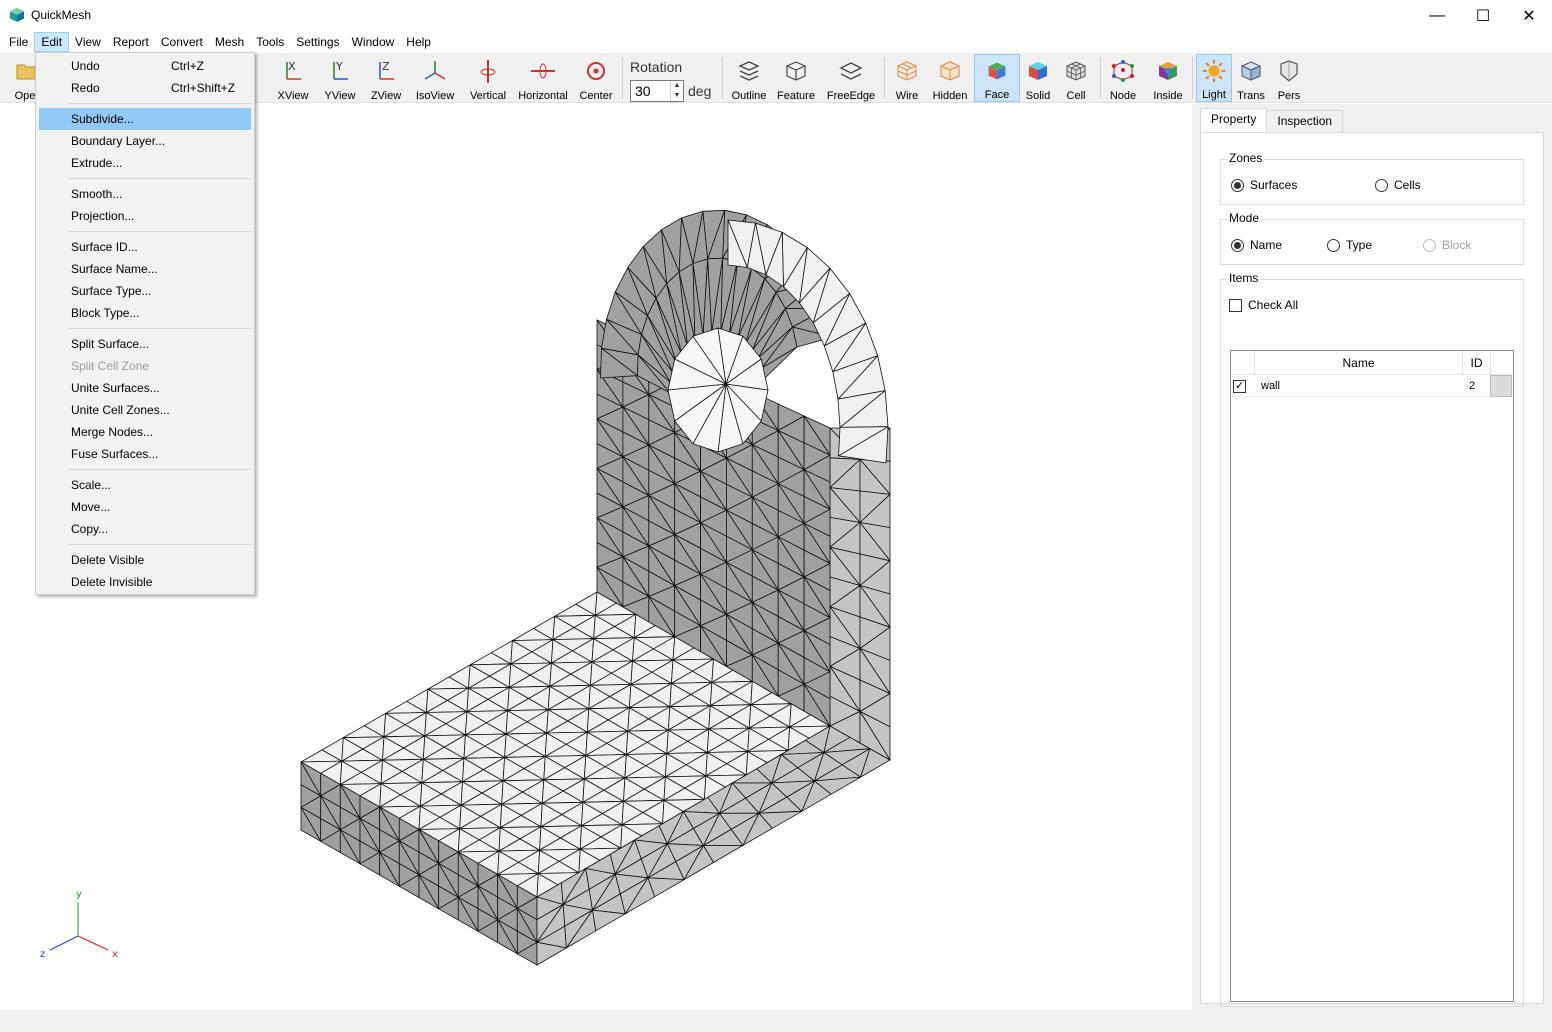  I want to click on xview-button: X XView, so click(293, 78).